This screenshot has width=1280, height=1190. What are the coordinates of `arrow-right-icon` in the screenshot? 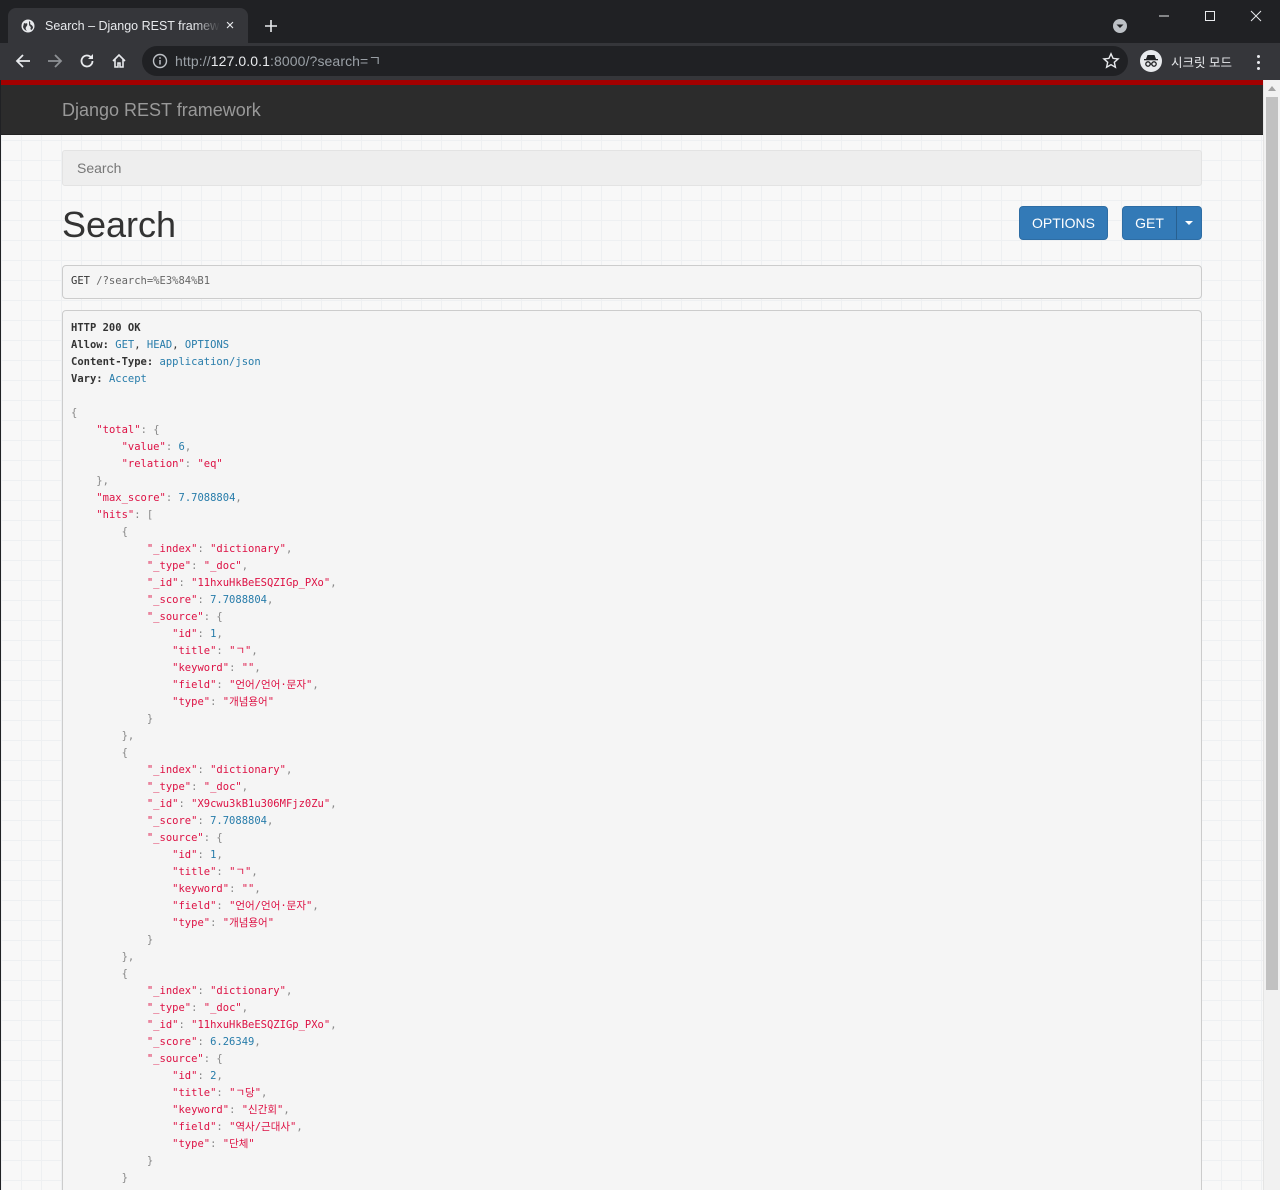 It's located at (55, 61).